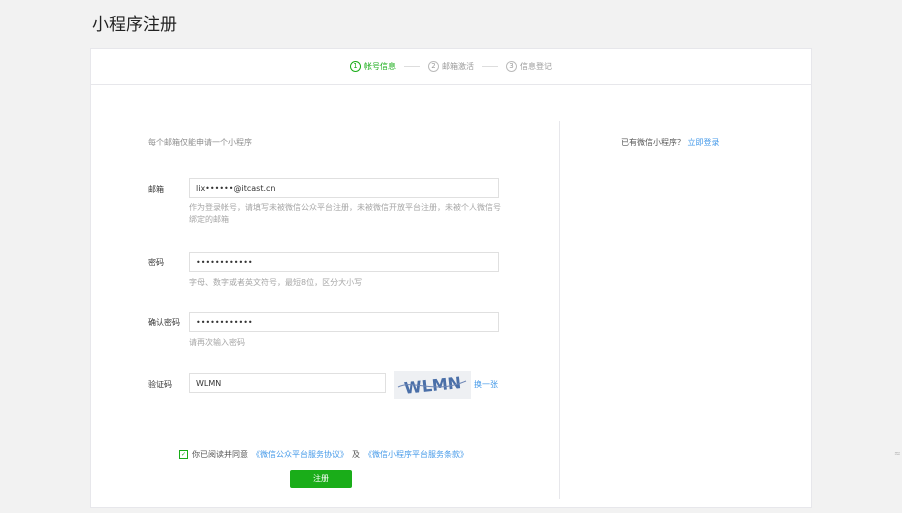  I want to click on change-captcha-link: 换一张, so click(486, 384).